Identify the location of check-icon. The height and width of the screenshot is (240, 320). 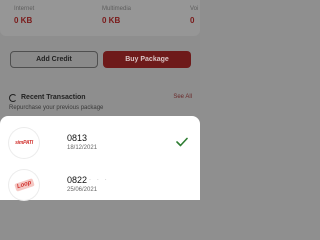
(182, 142).